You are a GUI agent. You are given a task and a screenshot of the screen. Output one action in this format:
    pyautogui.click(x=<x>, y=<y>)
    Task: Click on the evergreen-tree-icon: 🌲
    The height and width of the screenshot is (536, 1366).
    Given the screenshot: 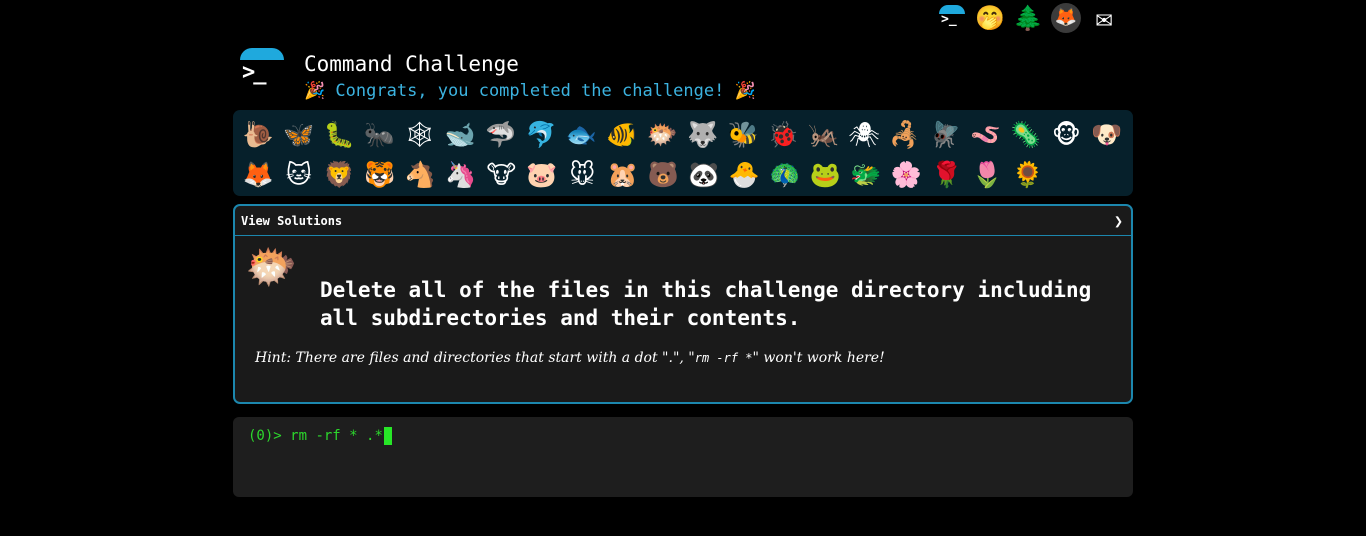 What is the action you would take?
    pyautogui.click(x=1028, y=18)
    